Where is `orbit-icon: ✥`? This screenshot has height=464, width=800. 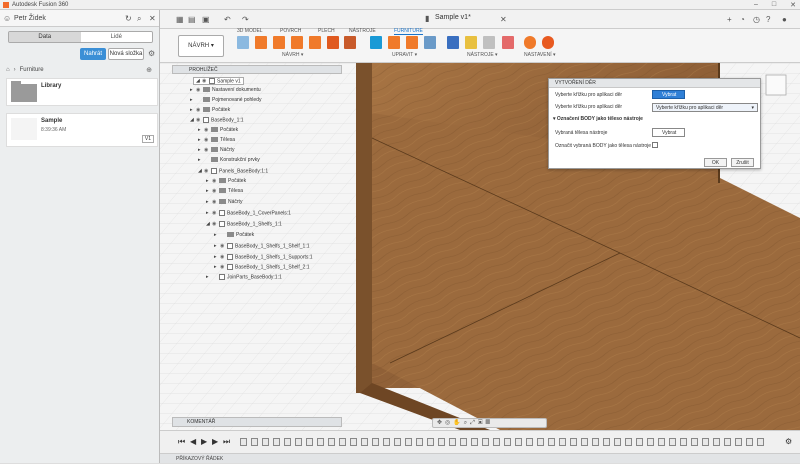 orbit-icon: ✥ is located at coordinates (441, 423).